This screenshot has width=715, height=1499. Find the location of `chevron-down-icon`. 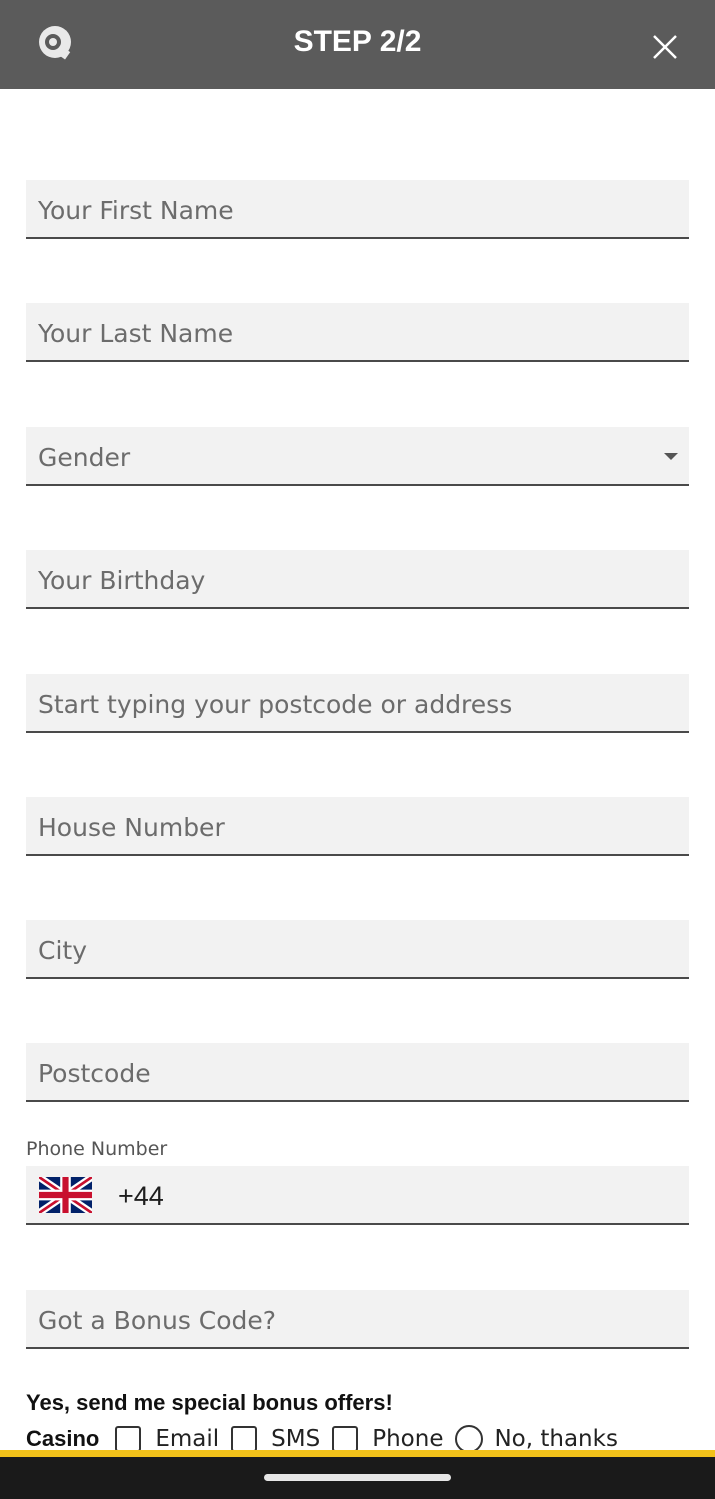

chevron-down-icon is located at coordinates (671, 456).